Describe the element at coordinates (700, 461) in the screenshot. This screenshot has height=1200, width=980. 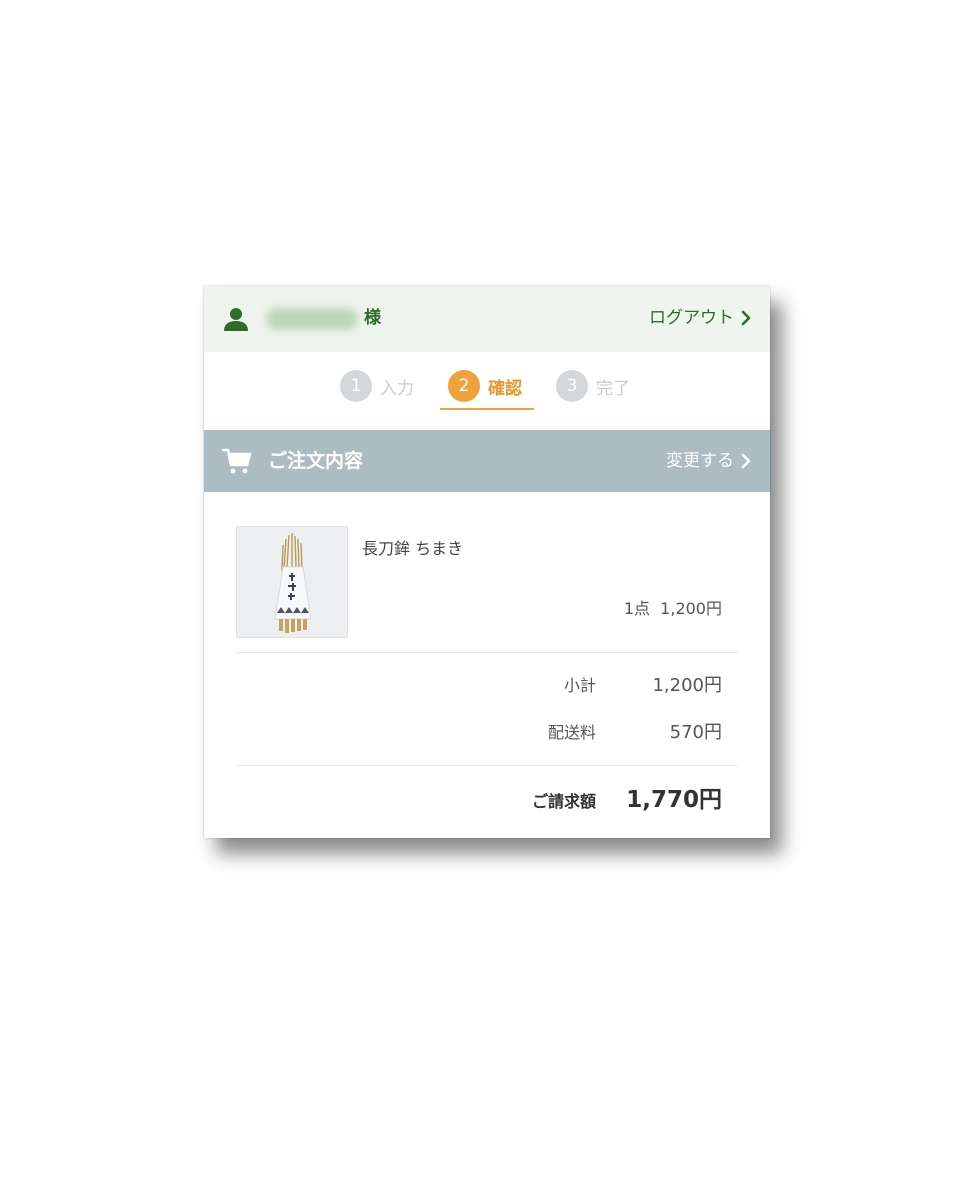
I see `change-label: 変更する` at that location.